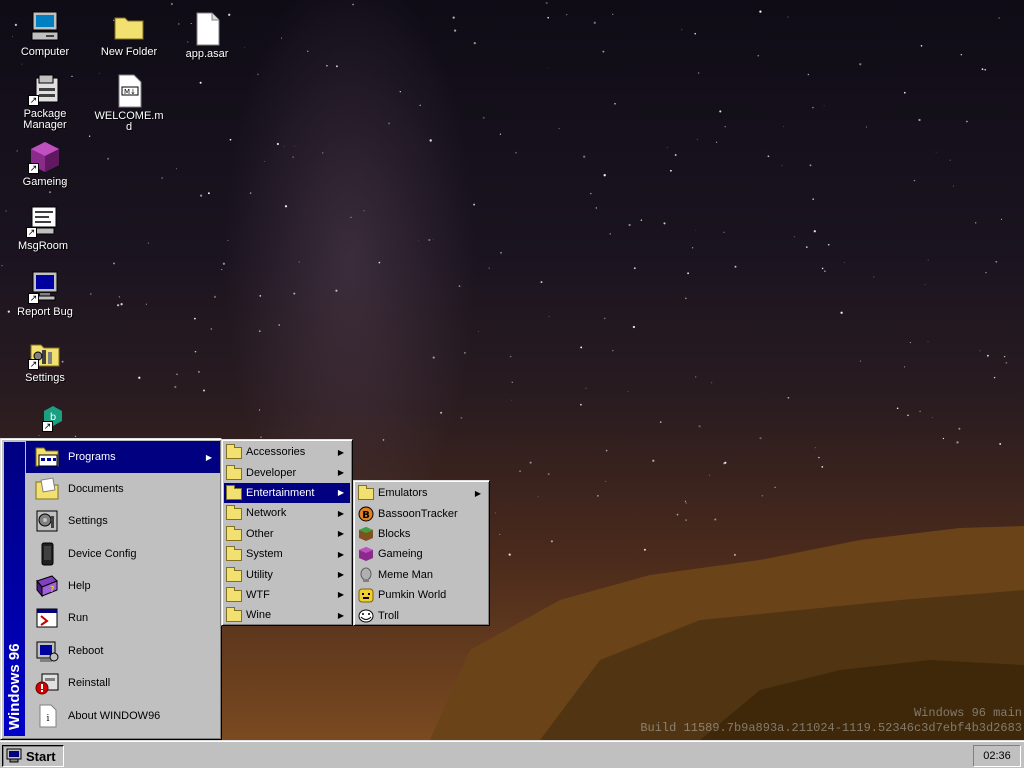 The height and width of the screenshot is (768, 1024). I want to click on about-icon: i, so click(47, 716).